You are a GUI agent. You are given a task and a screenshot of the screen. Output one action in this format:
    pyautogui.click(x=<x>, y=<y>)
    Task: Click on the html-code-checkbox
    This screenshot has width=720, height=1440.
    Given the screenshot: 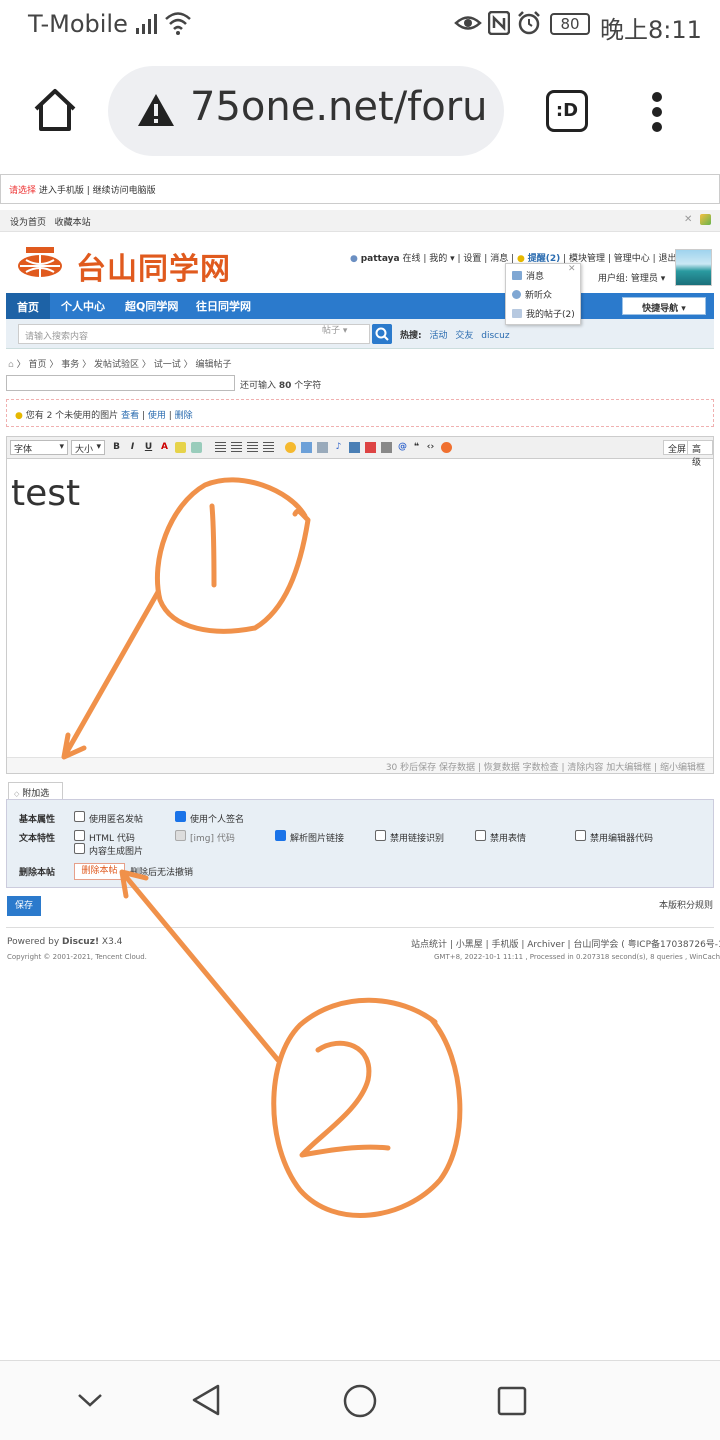 What is the action you would take?
    pyautogui.click(x=79, y=835)
    